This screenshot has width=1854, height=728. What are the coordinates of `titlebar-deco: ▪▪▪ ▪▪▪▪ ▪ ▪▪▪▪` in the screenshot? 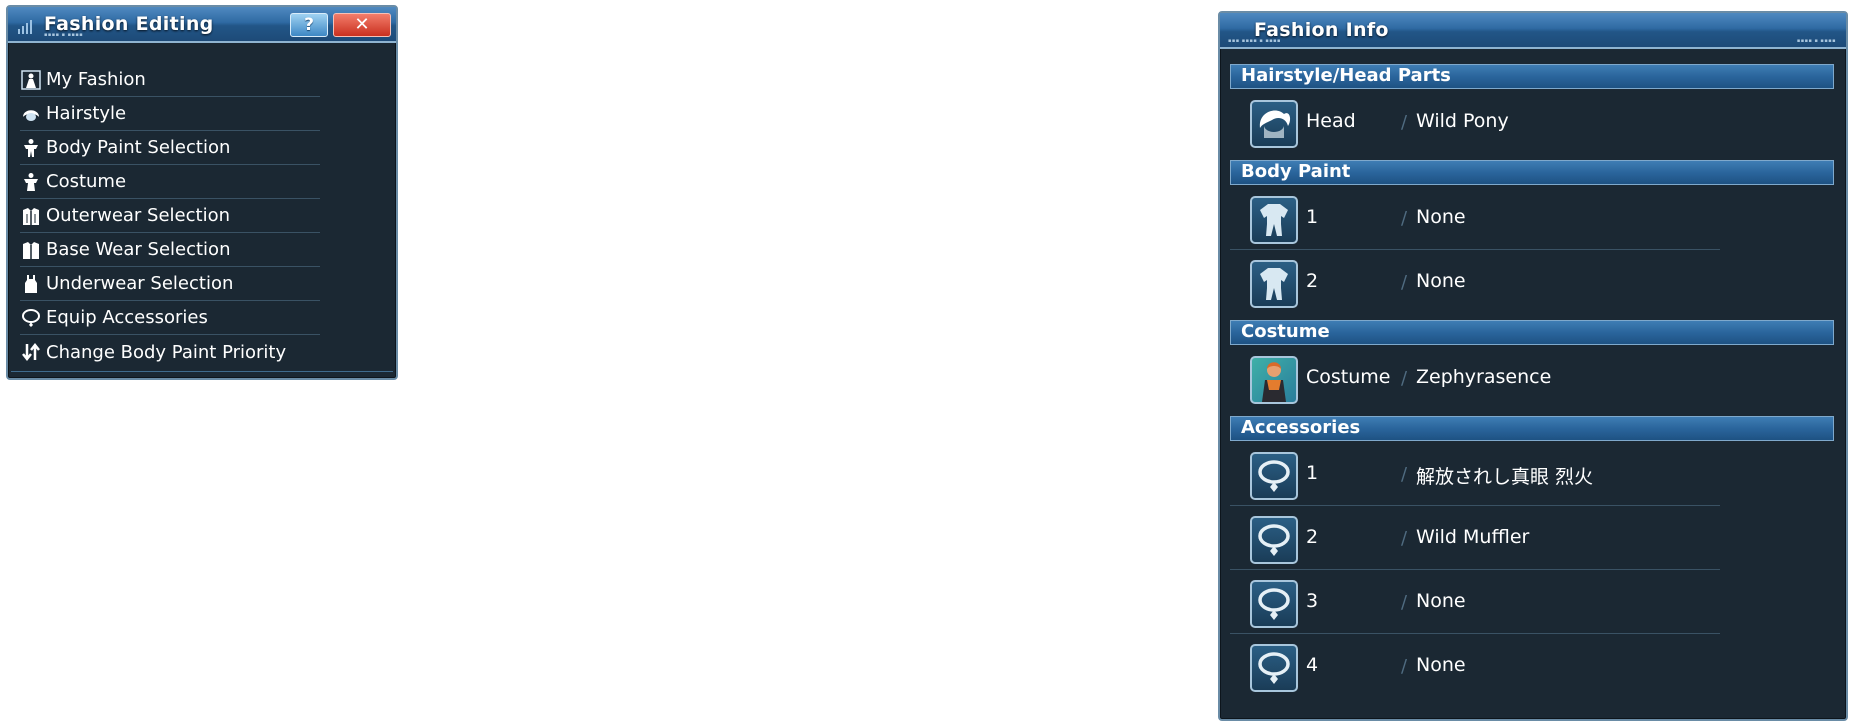 It's located at (1254, 41).